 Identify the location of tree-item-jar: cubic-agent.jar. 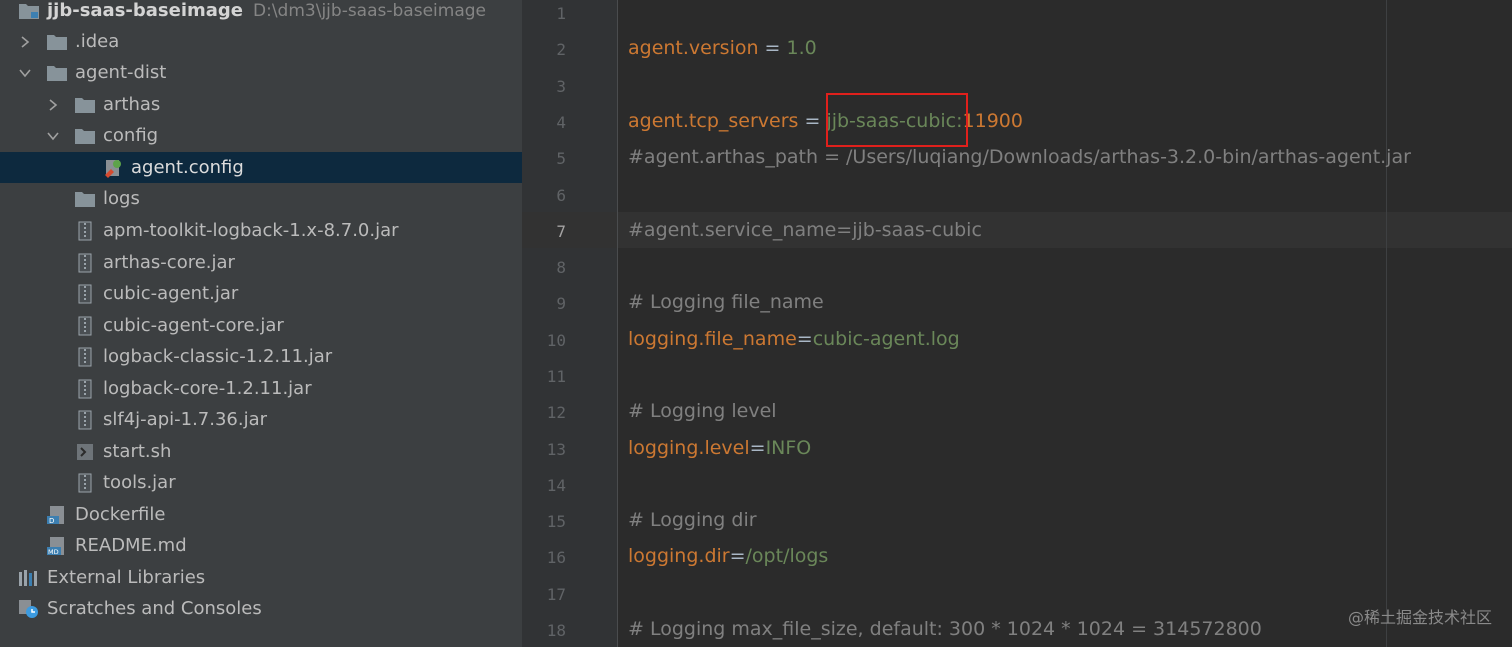
(261, 293).